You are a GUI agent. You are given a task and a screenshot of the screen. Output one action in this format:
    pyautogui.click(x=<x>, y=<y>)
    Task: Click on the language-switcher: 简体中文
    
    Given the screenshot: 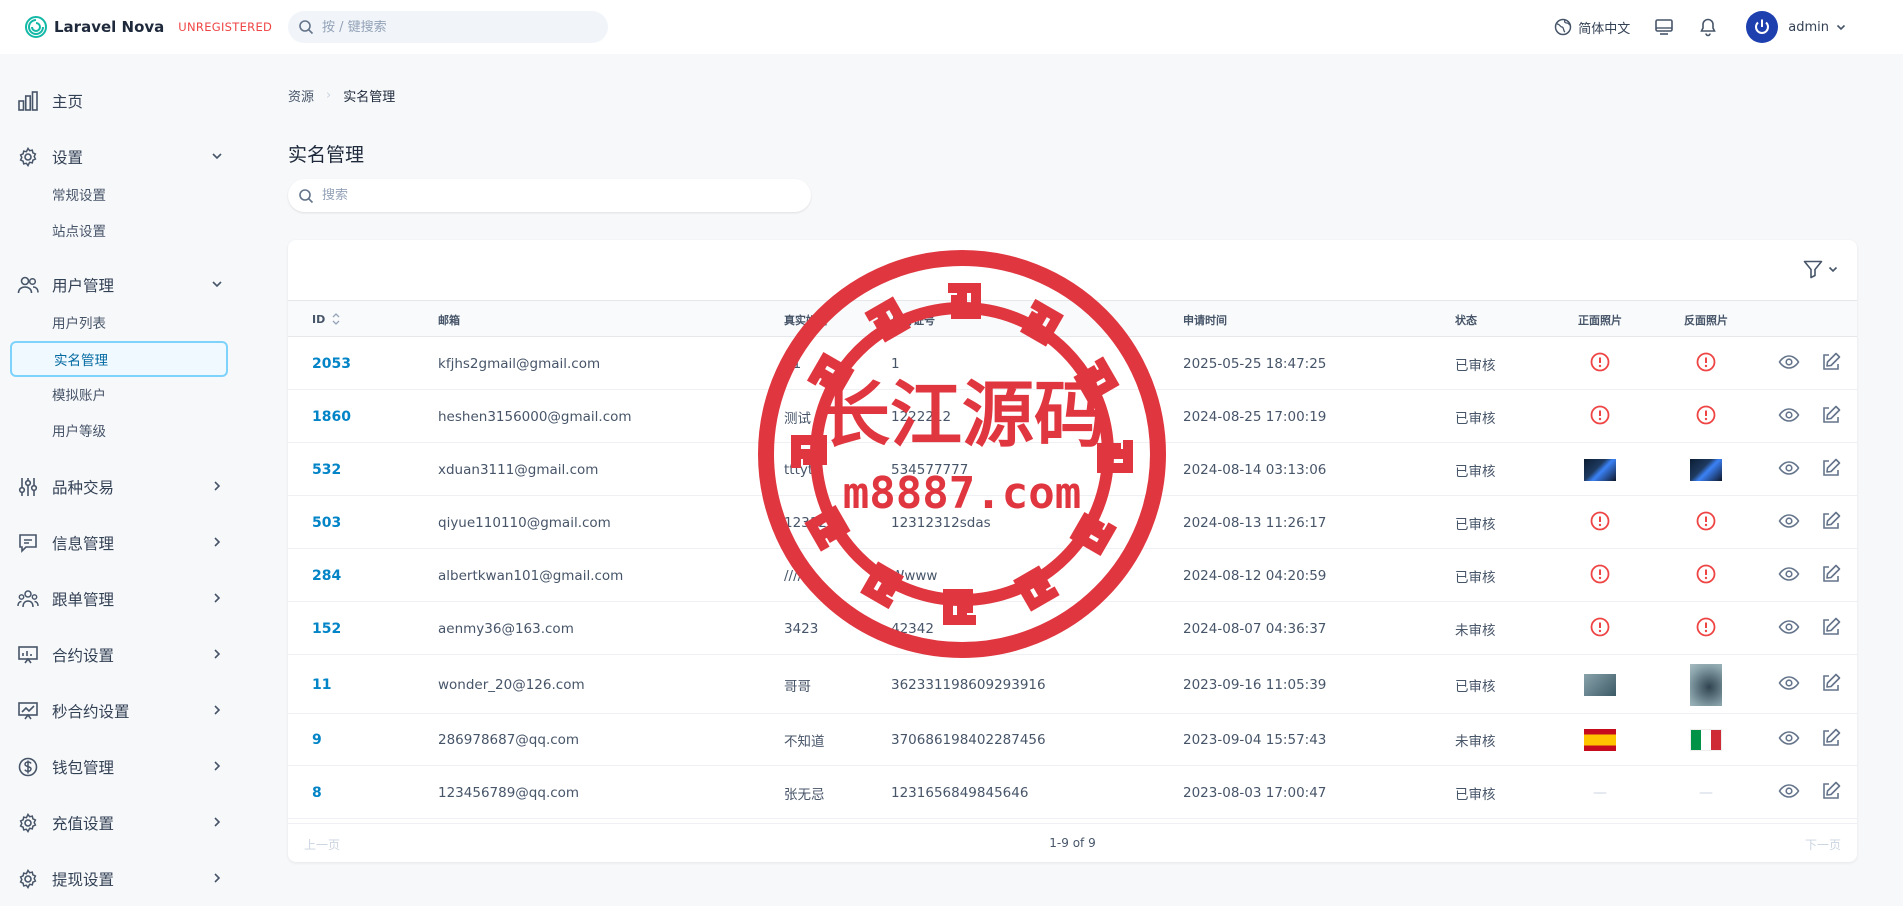 What is the action you would take?
    pyautogui.click(x=1592, y=27)
    